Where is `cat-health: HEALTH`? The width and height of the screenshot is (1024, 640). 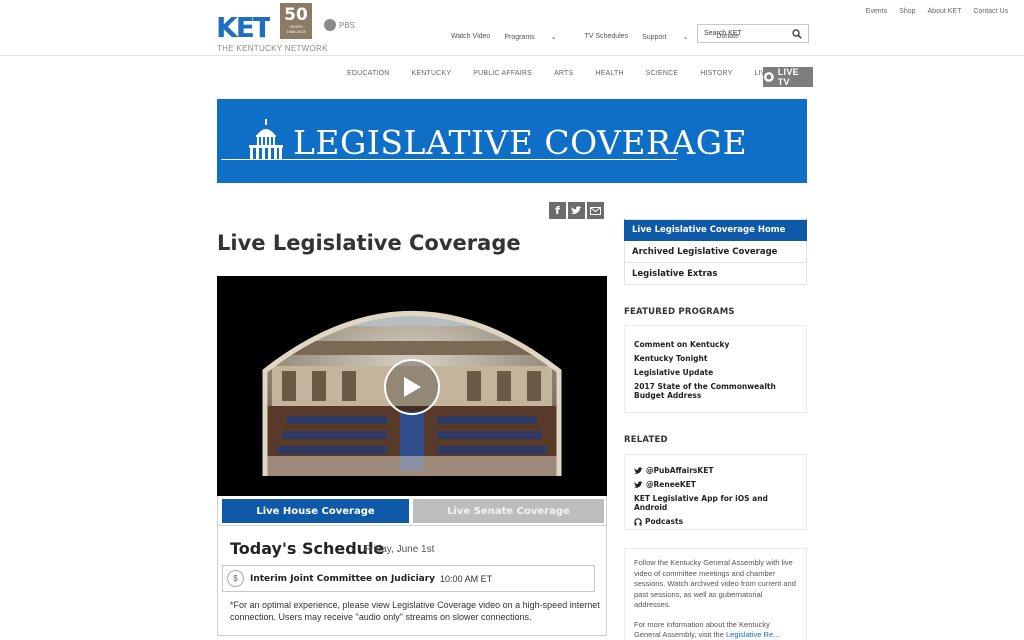
cat-health: HEALTH is located at coordinates (609, 73).